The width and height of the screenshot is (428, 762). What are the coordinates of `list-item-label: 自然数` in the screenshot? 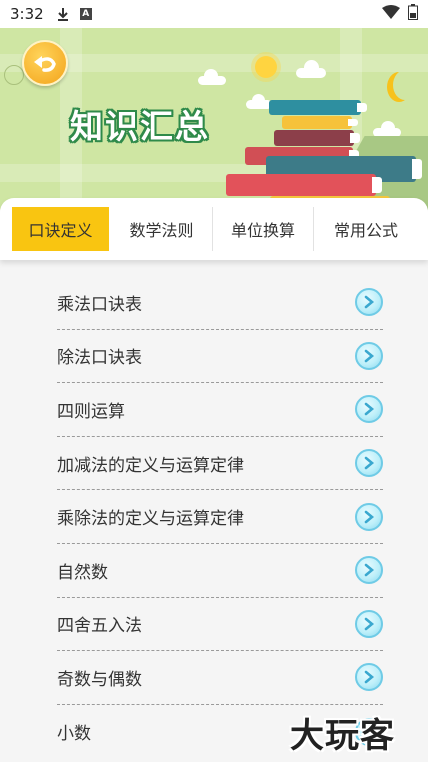 It's located at (82, 572).